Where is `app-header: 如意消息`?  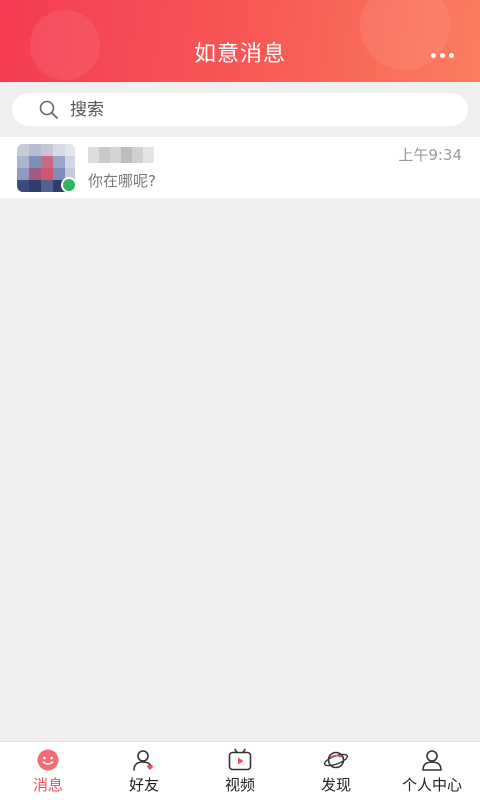
app-header: 如意消息 is located at coordinates (240, 41).